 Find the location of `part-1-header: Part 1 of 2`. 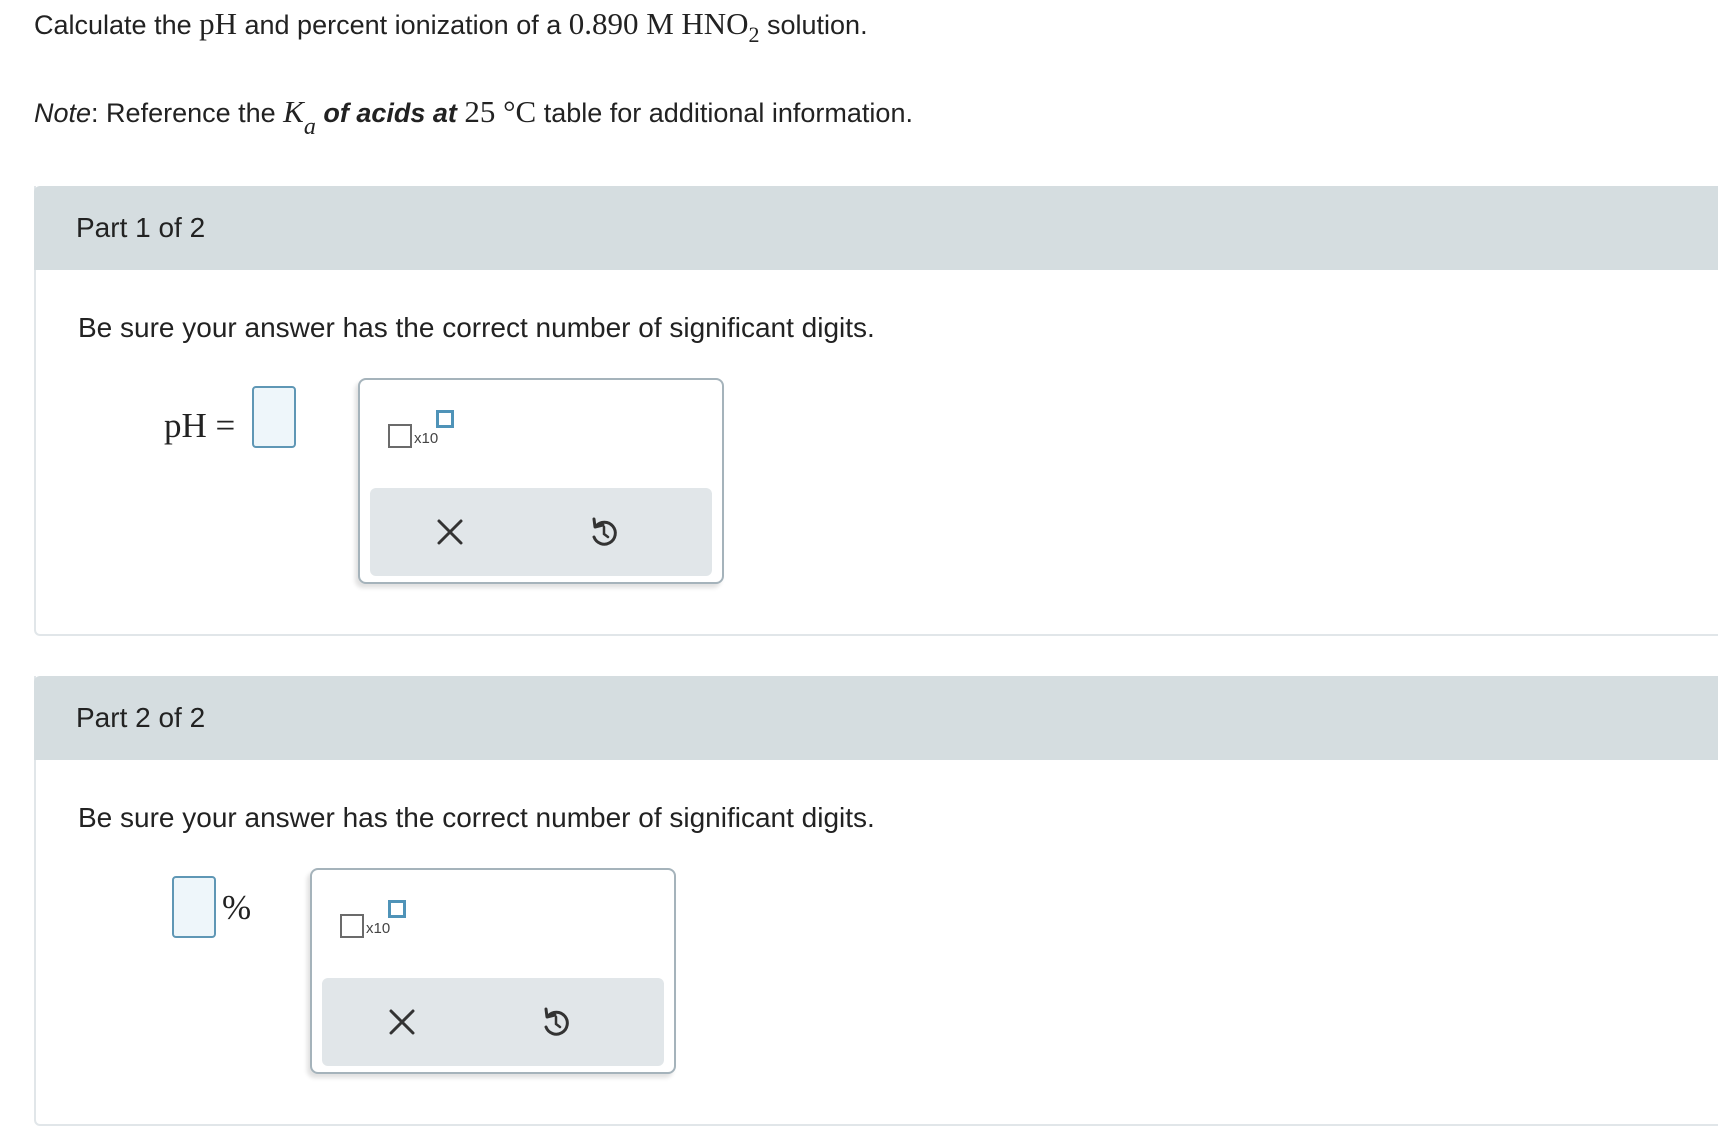

part-1-header: Part 1 of 2 is located at coordinates (876, 228).